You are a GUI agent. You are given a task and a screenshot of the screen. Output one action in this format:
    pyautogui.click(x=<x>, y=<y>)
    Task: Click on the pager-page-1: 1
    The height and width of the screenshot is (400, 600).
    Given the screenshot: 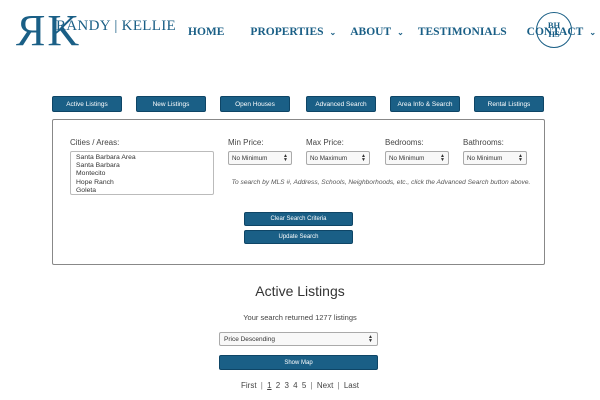 What is the action you would take?
    pyautogui.click(x=269, y=385)
    